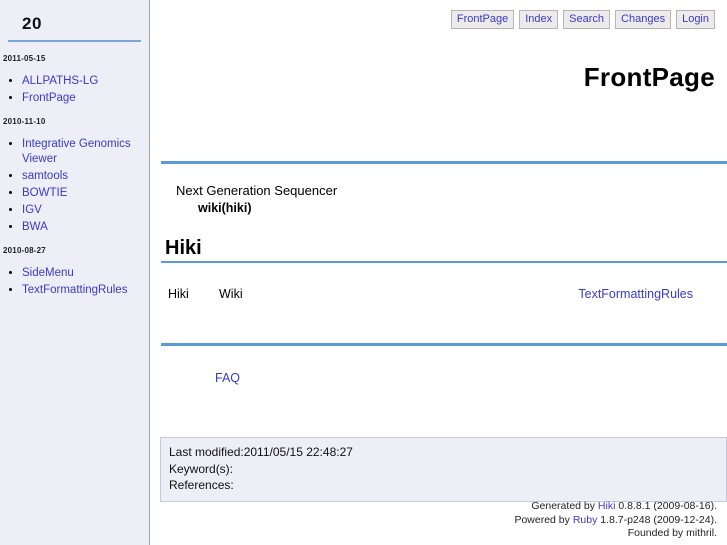 The width and height of the screenshot is (727, 545). Describe the element at coordinates (585, 520) in the screenshot. I see `link-ruby: Ruby` at that location.